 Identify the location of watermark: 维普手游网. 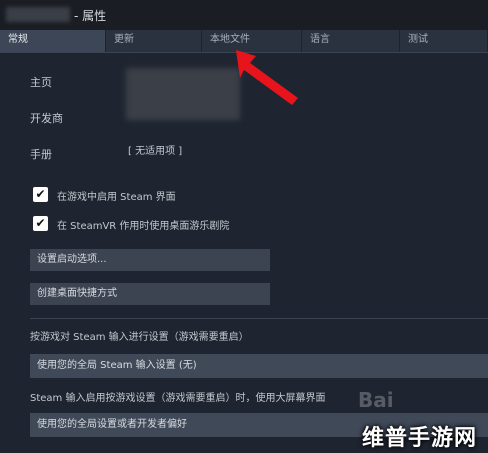
(420, 438).